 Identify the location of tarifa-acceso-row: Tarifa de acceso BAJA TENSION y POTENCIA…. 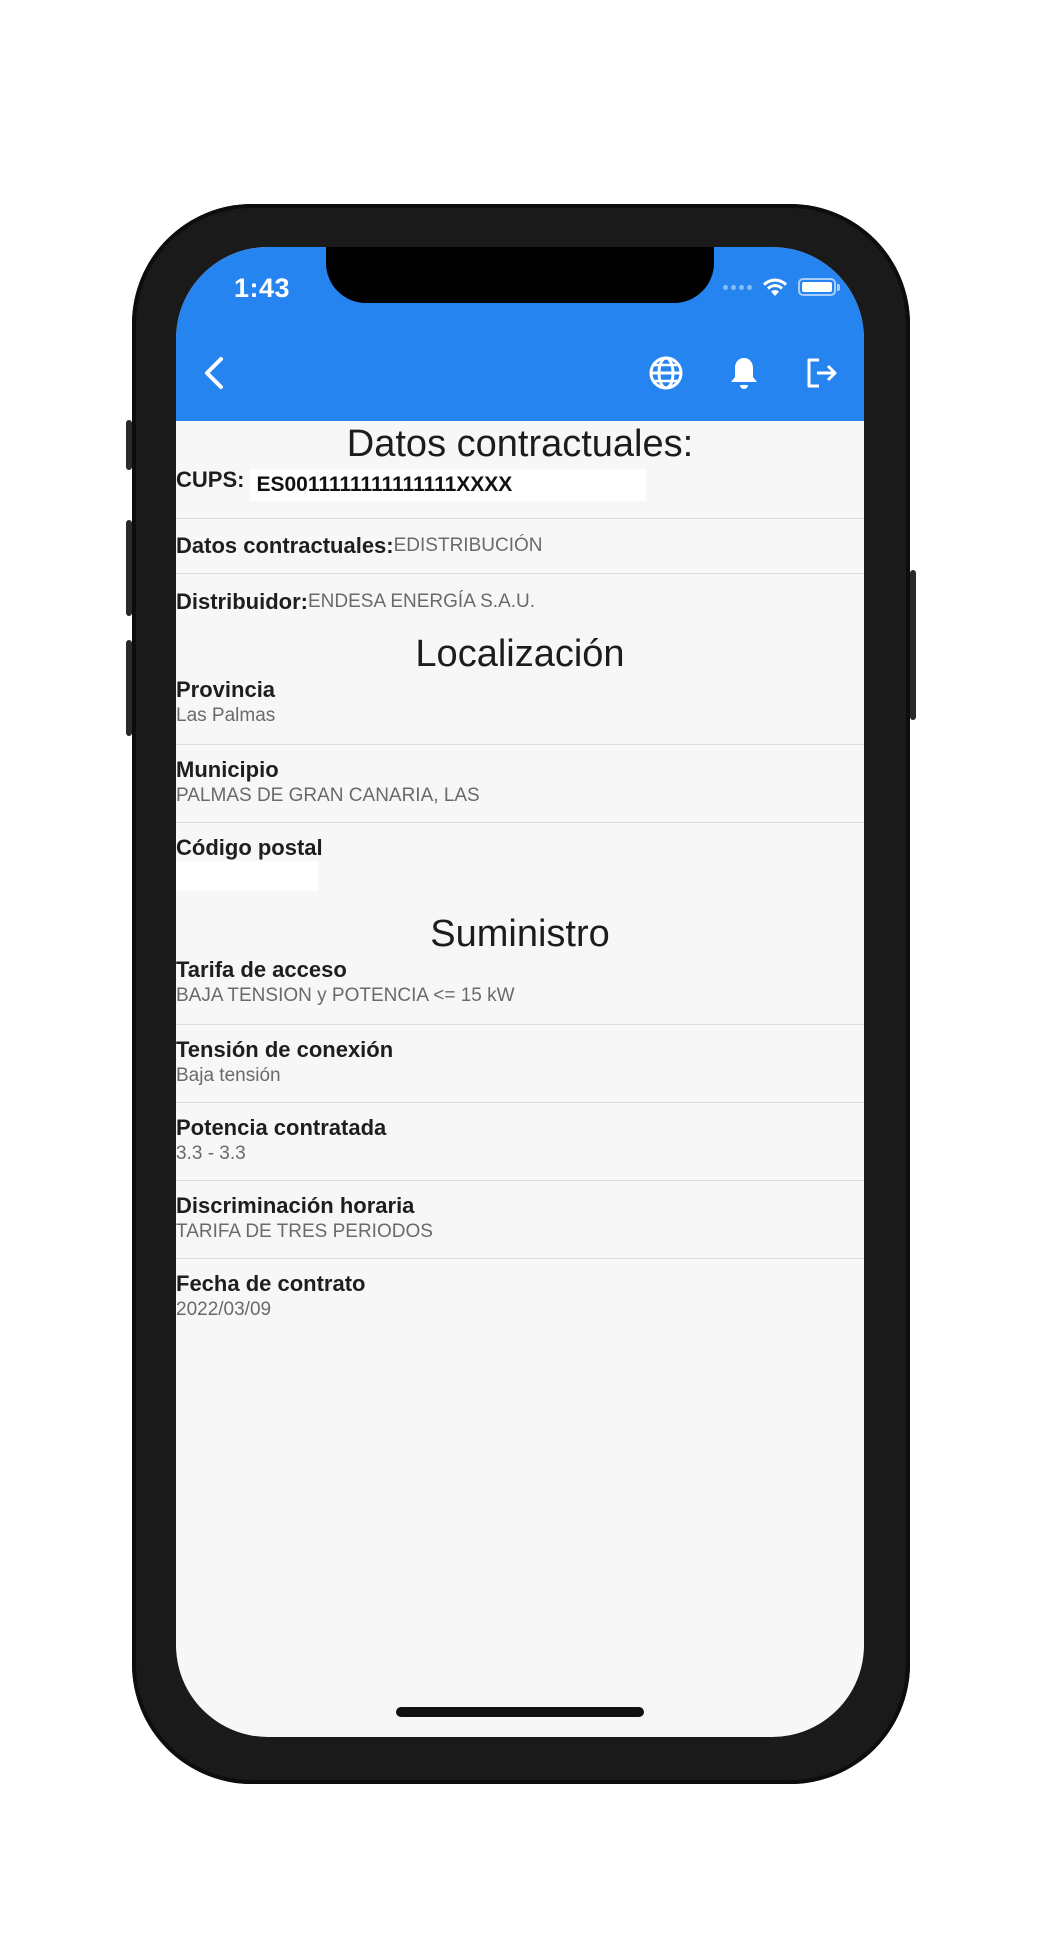
(520, 991).